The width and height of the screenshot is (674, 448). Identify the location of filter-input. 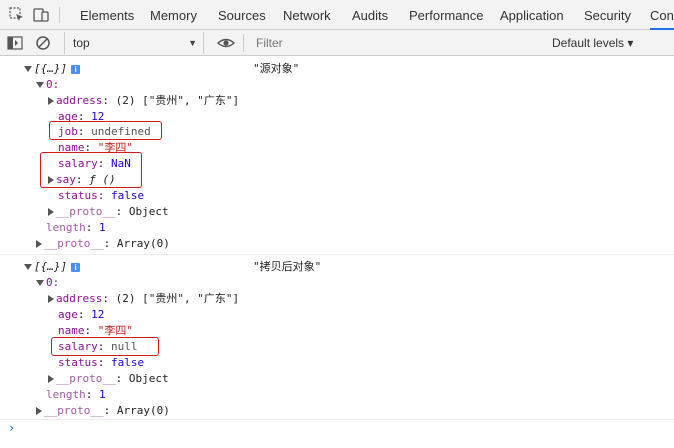
(397, 43).